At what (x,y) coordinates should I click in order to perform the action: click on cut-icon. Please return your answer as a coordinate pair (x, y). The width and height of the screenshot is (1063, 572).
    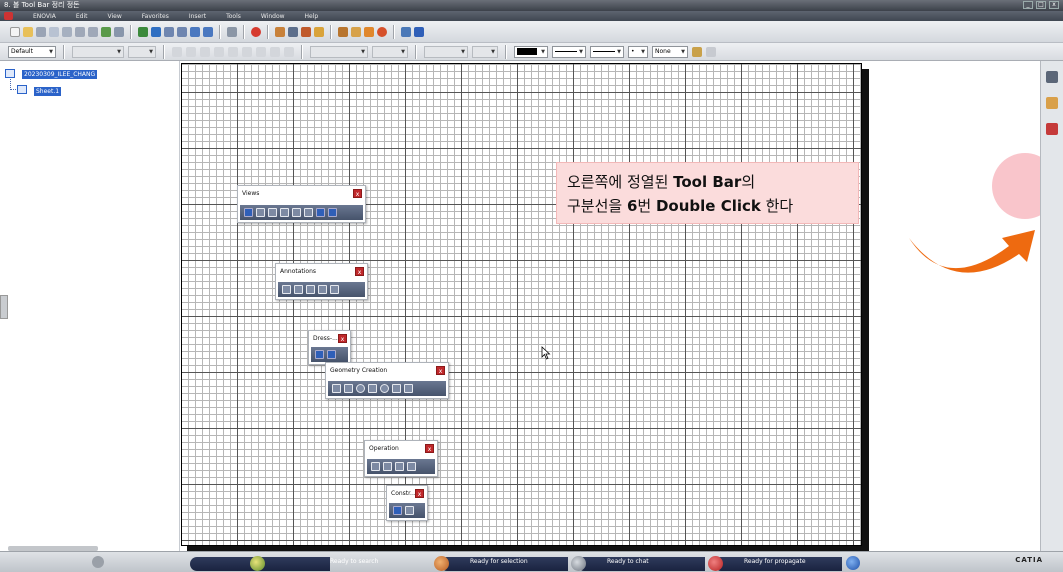
    Looking at the image, I should click on (41, 31).